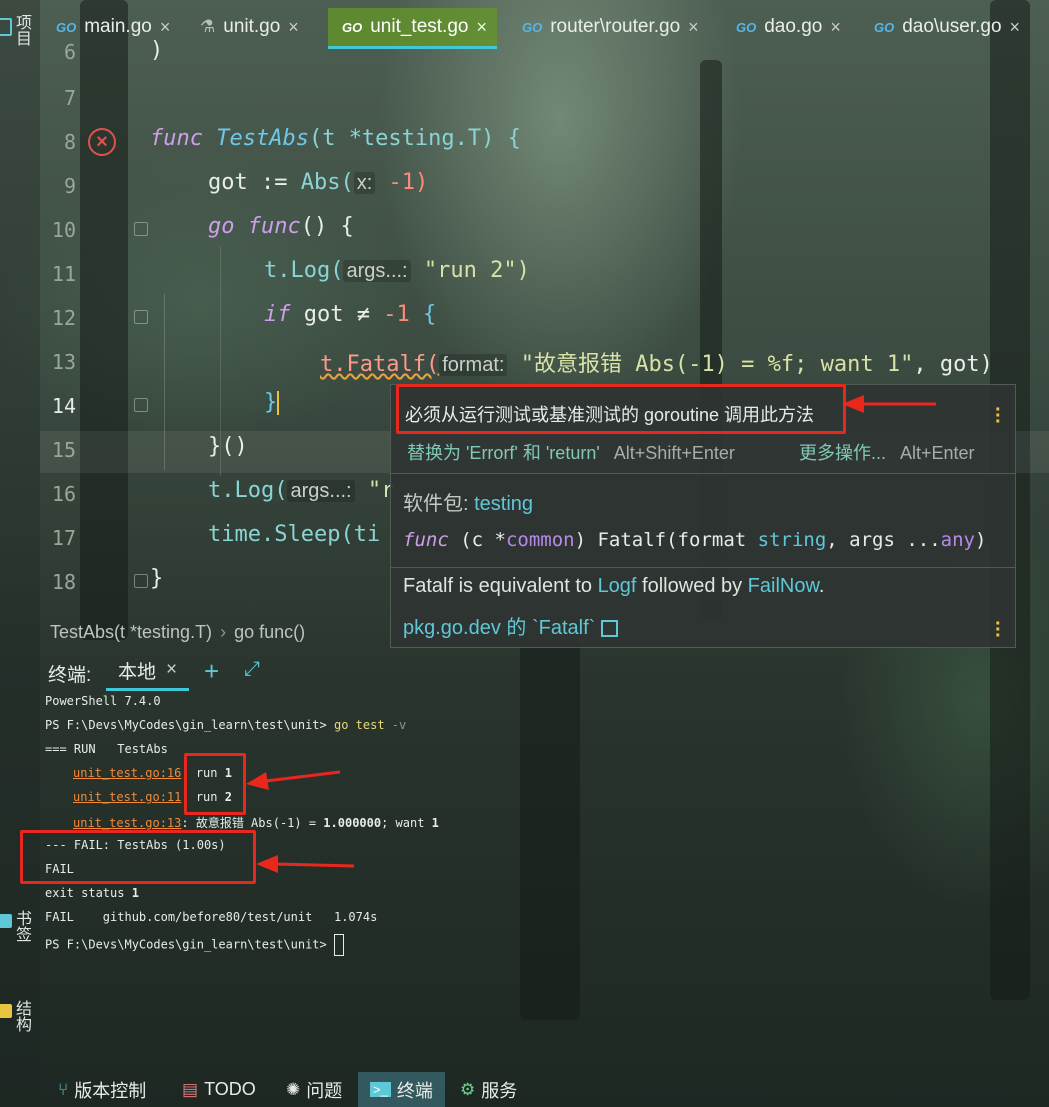 This screenshot has height=1107, width=1049. Describe the element at coordinates (70, 675) in the screenshot. I see `terminal-title: 终端:` at that location.